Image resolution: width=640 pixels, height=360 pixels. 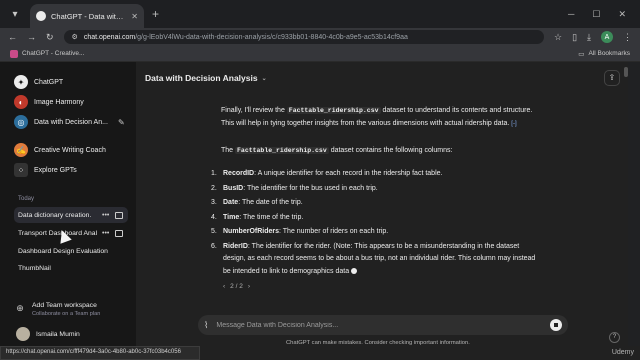 I want to click on sidebar-item-chatgpt: ✦ ChatGPT, so click(x=38, y=82).